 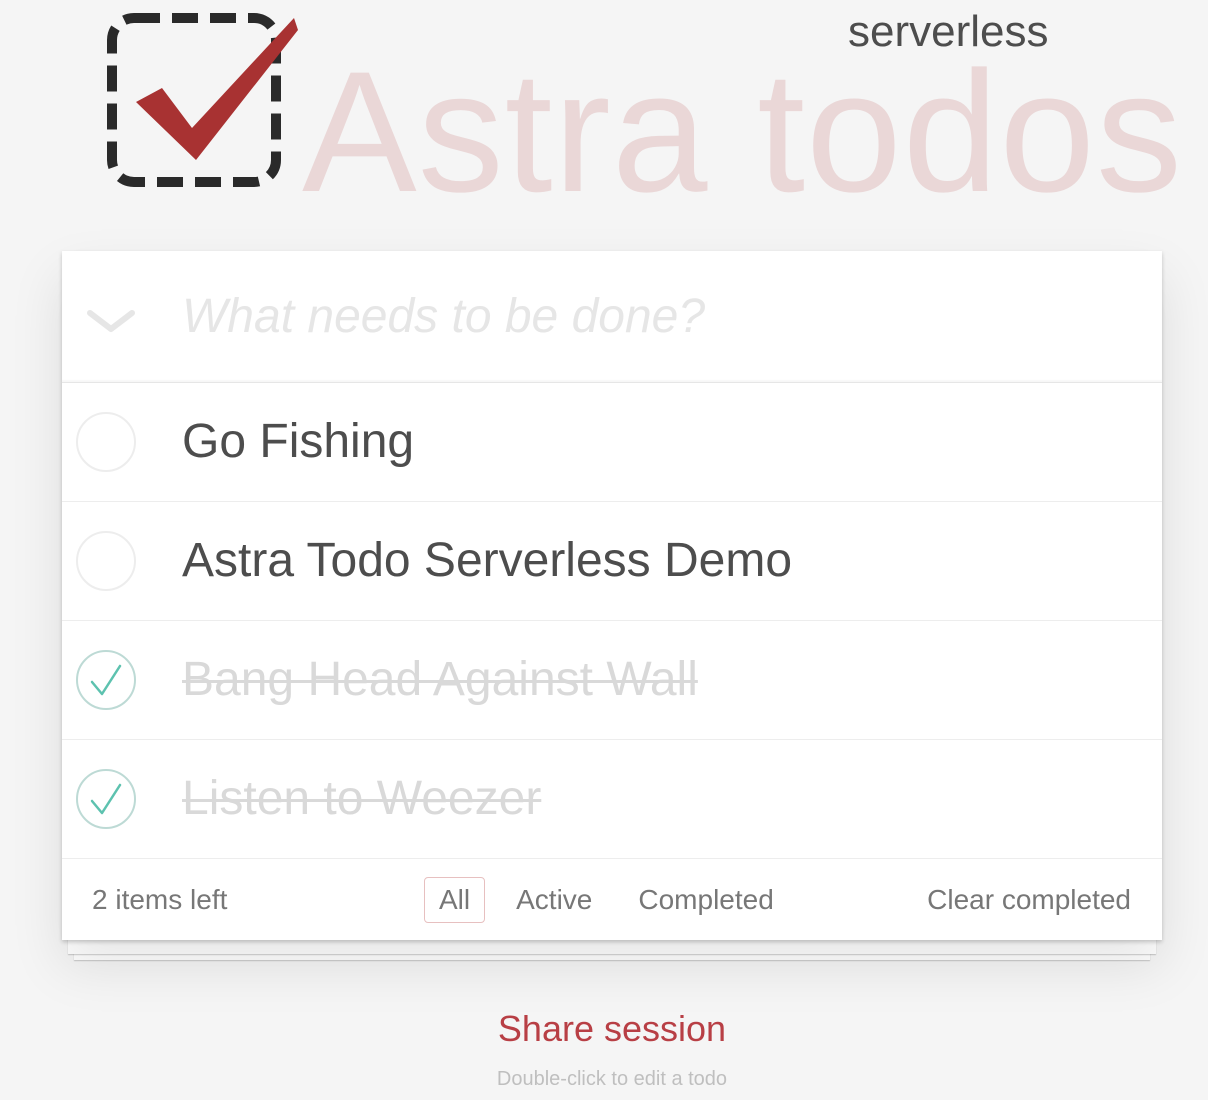 What do you see at coordinates (554, 900) in the screenshot?
I see `filter-active: Active` at bounding box center [554, 900].